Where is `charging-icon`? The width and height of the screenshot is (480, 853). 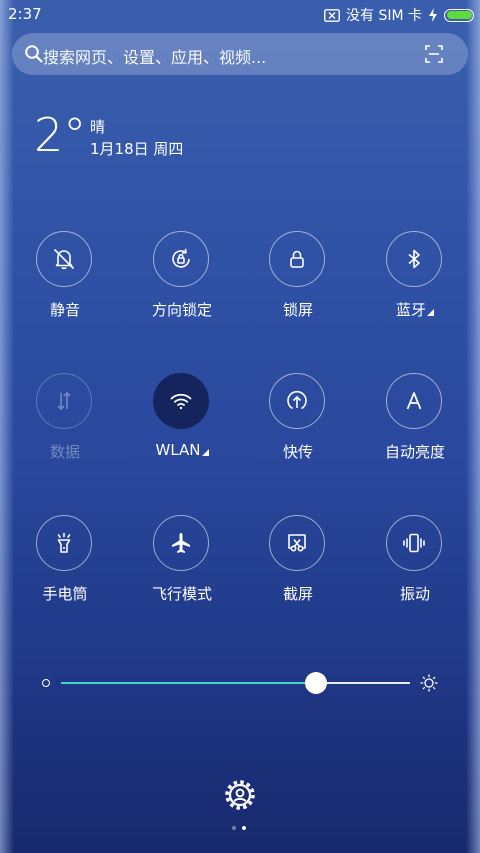
charging-icon is located at coordinates (433, 15).